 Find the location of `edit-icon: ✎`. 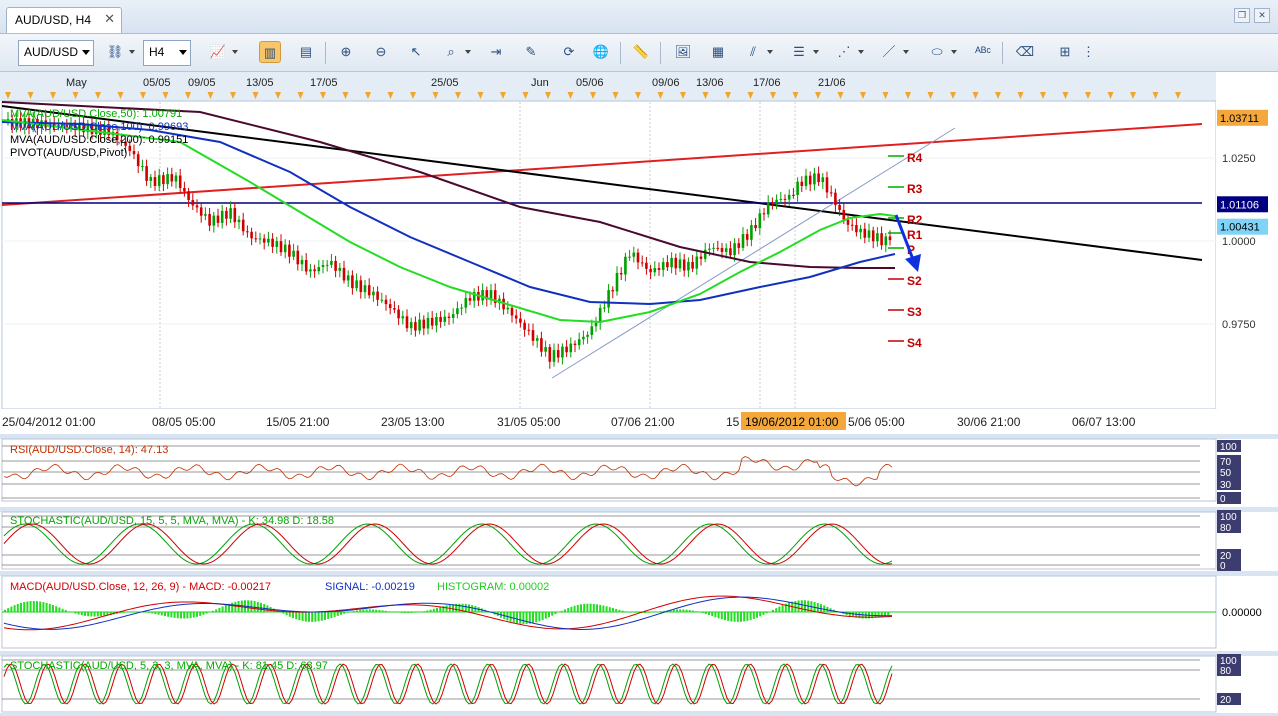

edit-icon: ✎ is located at coordinates (531, 52).